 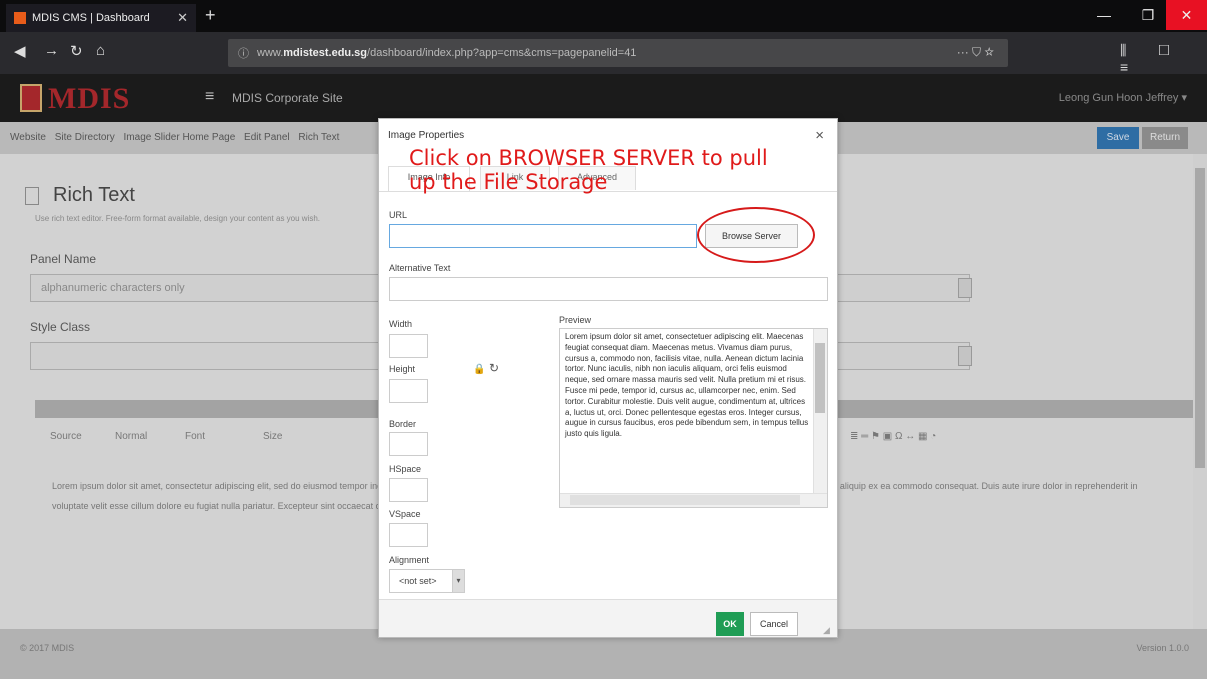 I want to click on copyright: © 2017 MDIS, so click(x=47, y=648).